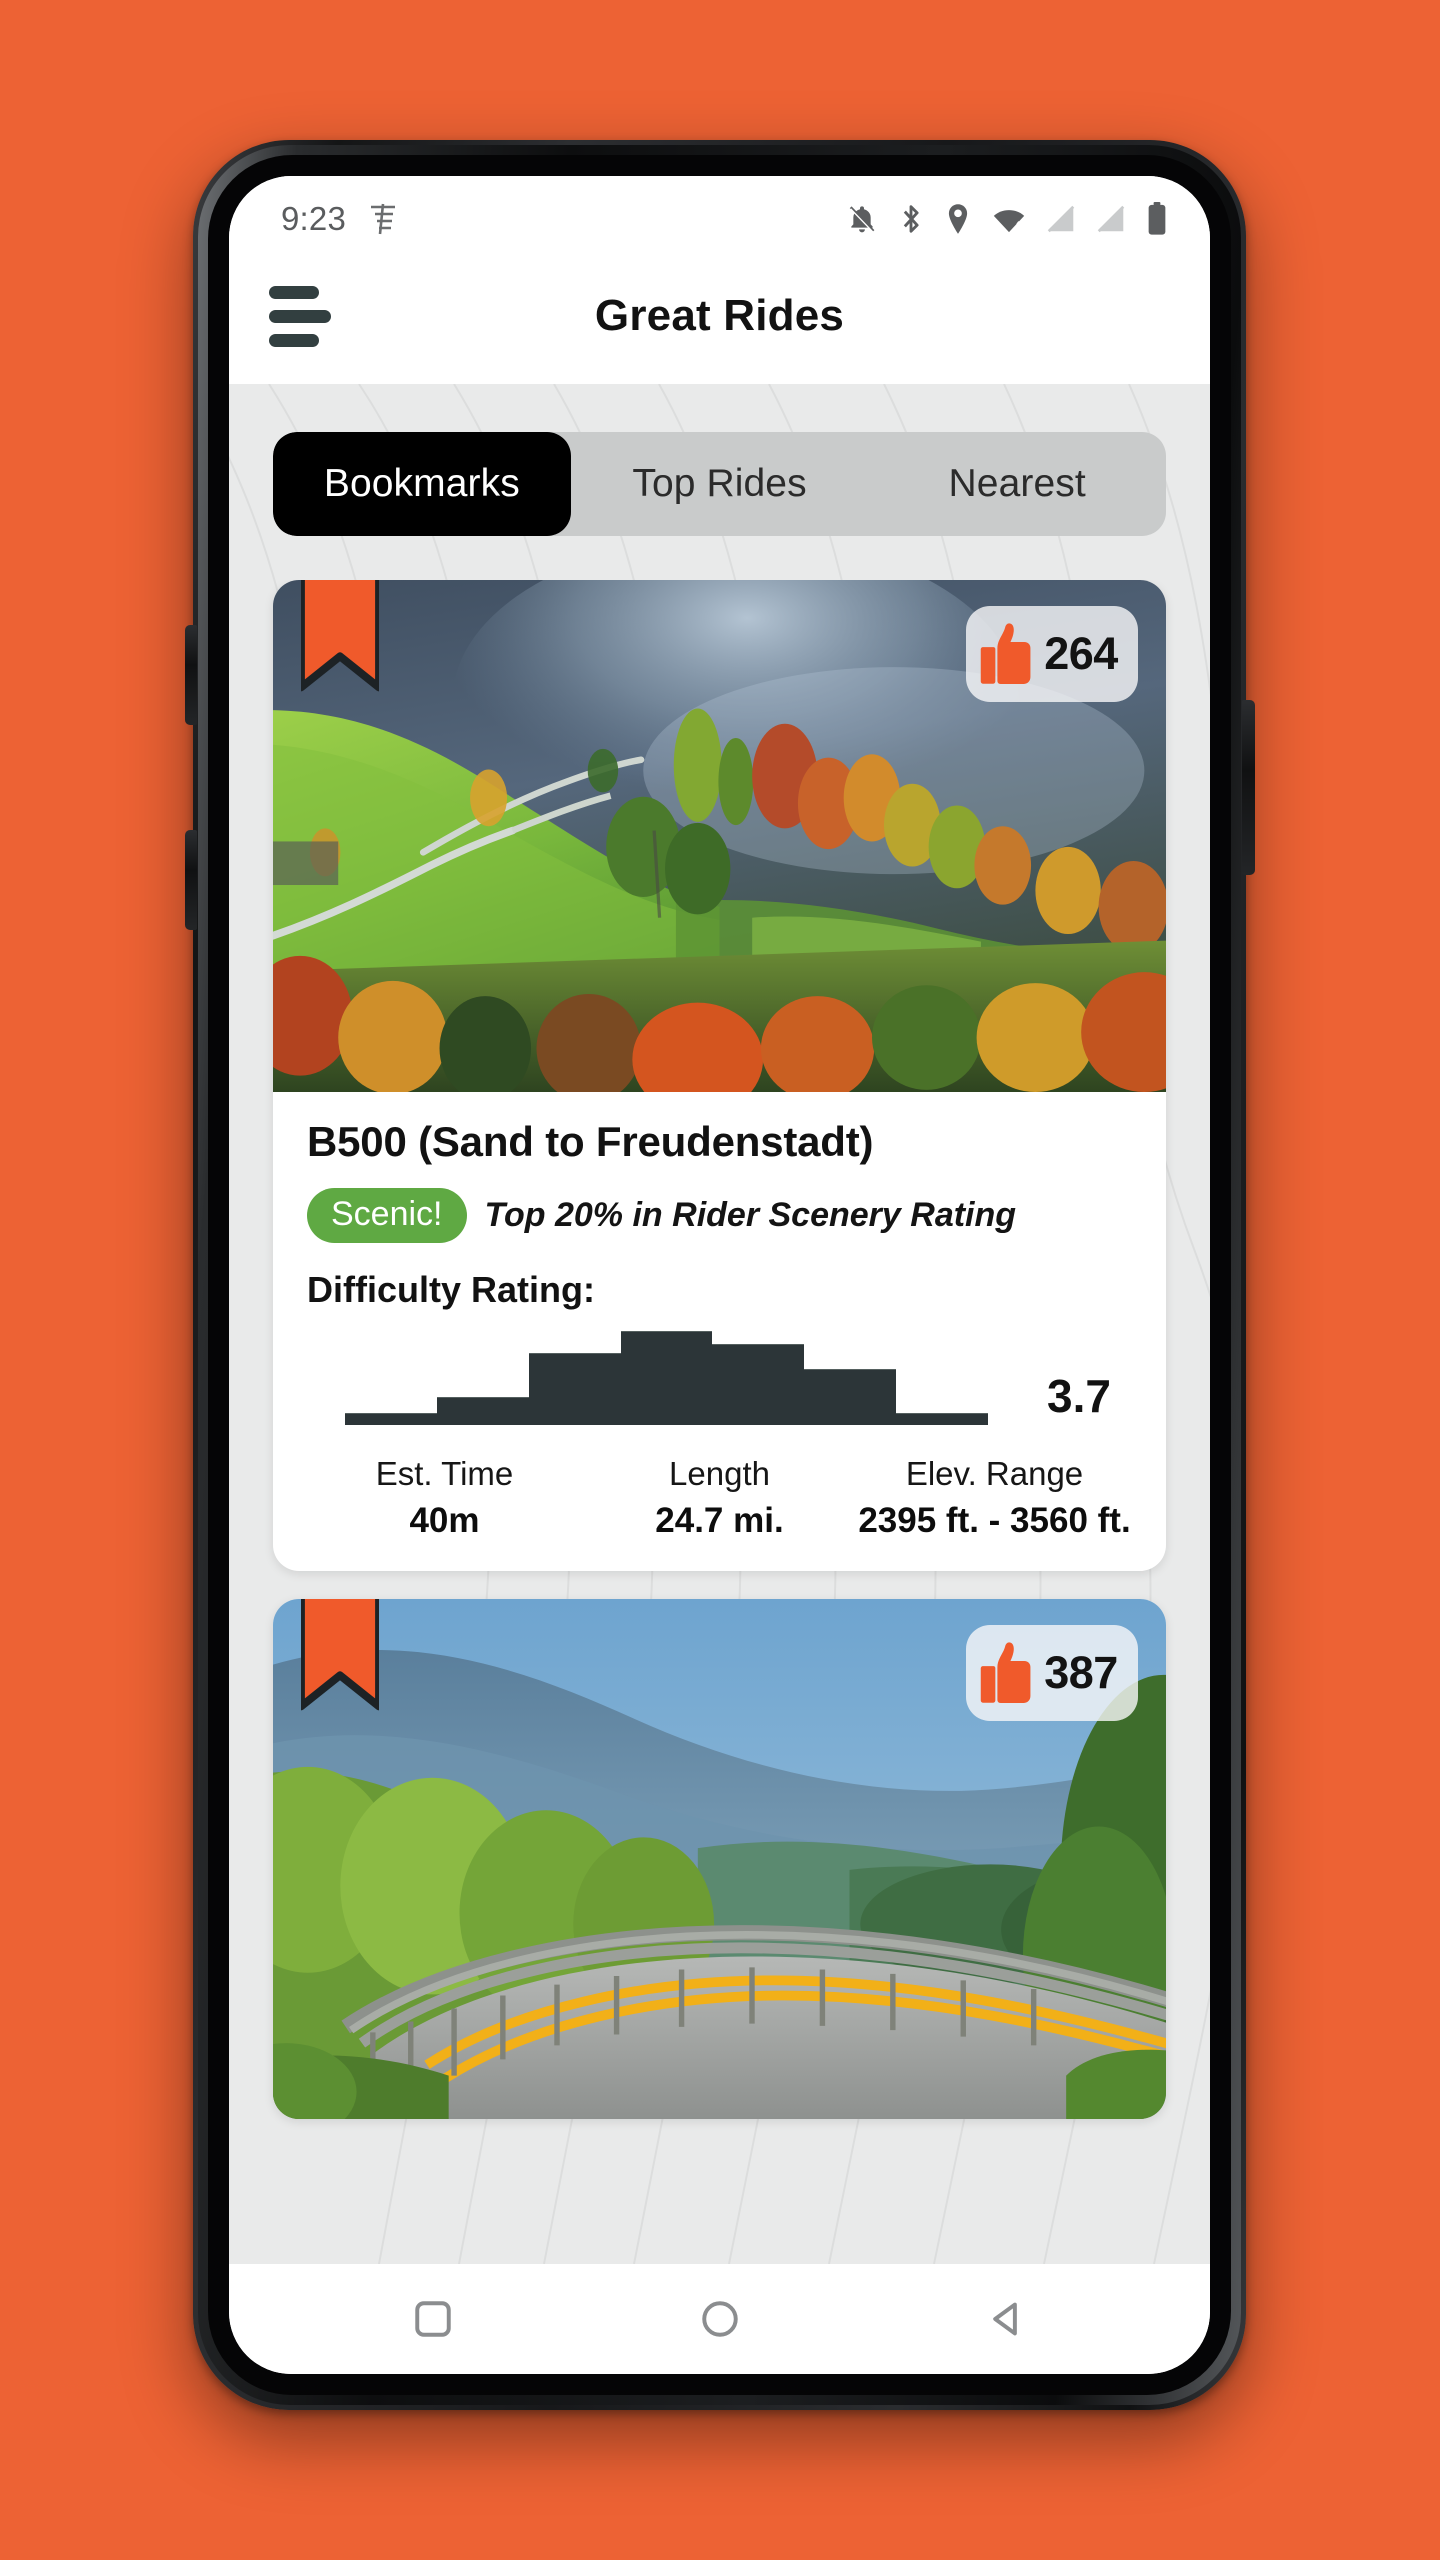  Describe the element at coordinates (383, 219) in the screenshot. I see `signal-bars-icon` at that location.